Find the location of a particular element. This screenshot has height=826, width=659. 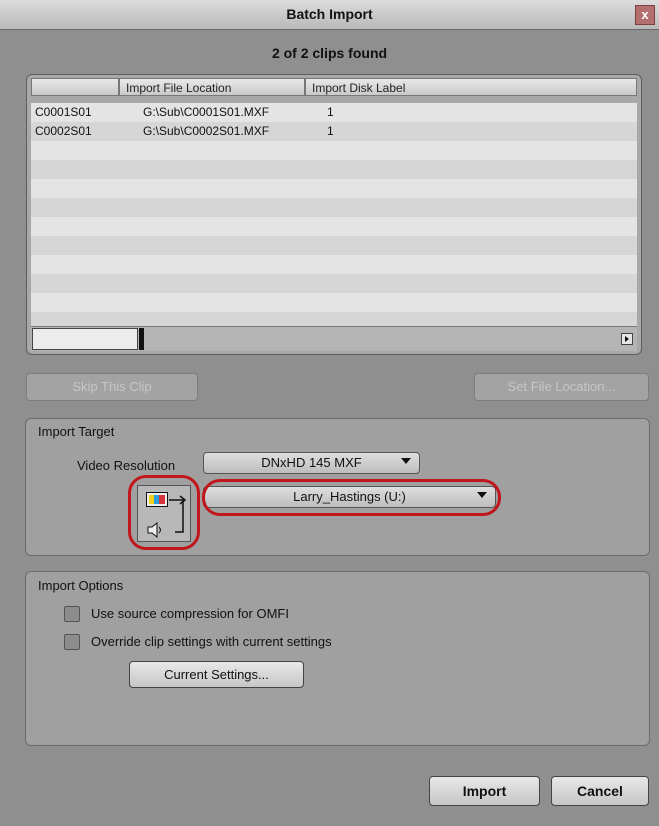

title-bar: Batch Import x is located at coordinates (329, 15).